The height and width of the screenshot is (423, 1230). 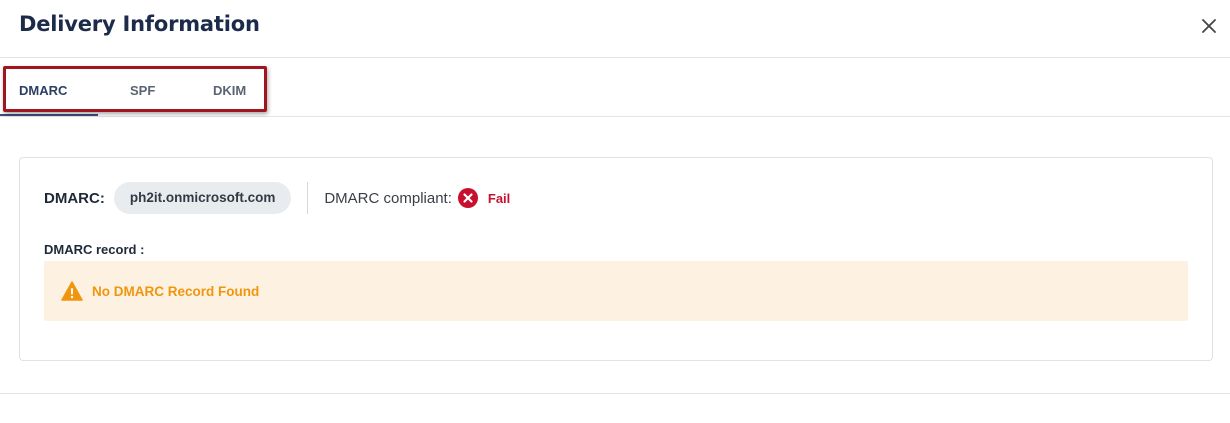 I want to click on dmarc-label: DMARC:, so click(x=74, y=198).